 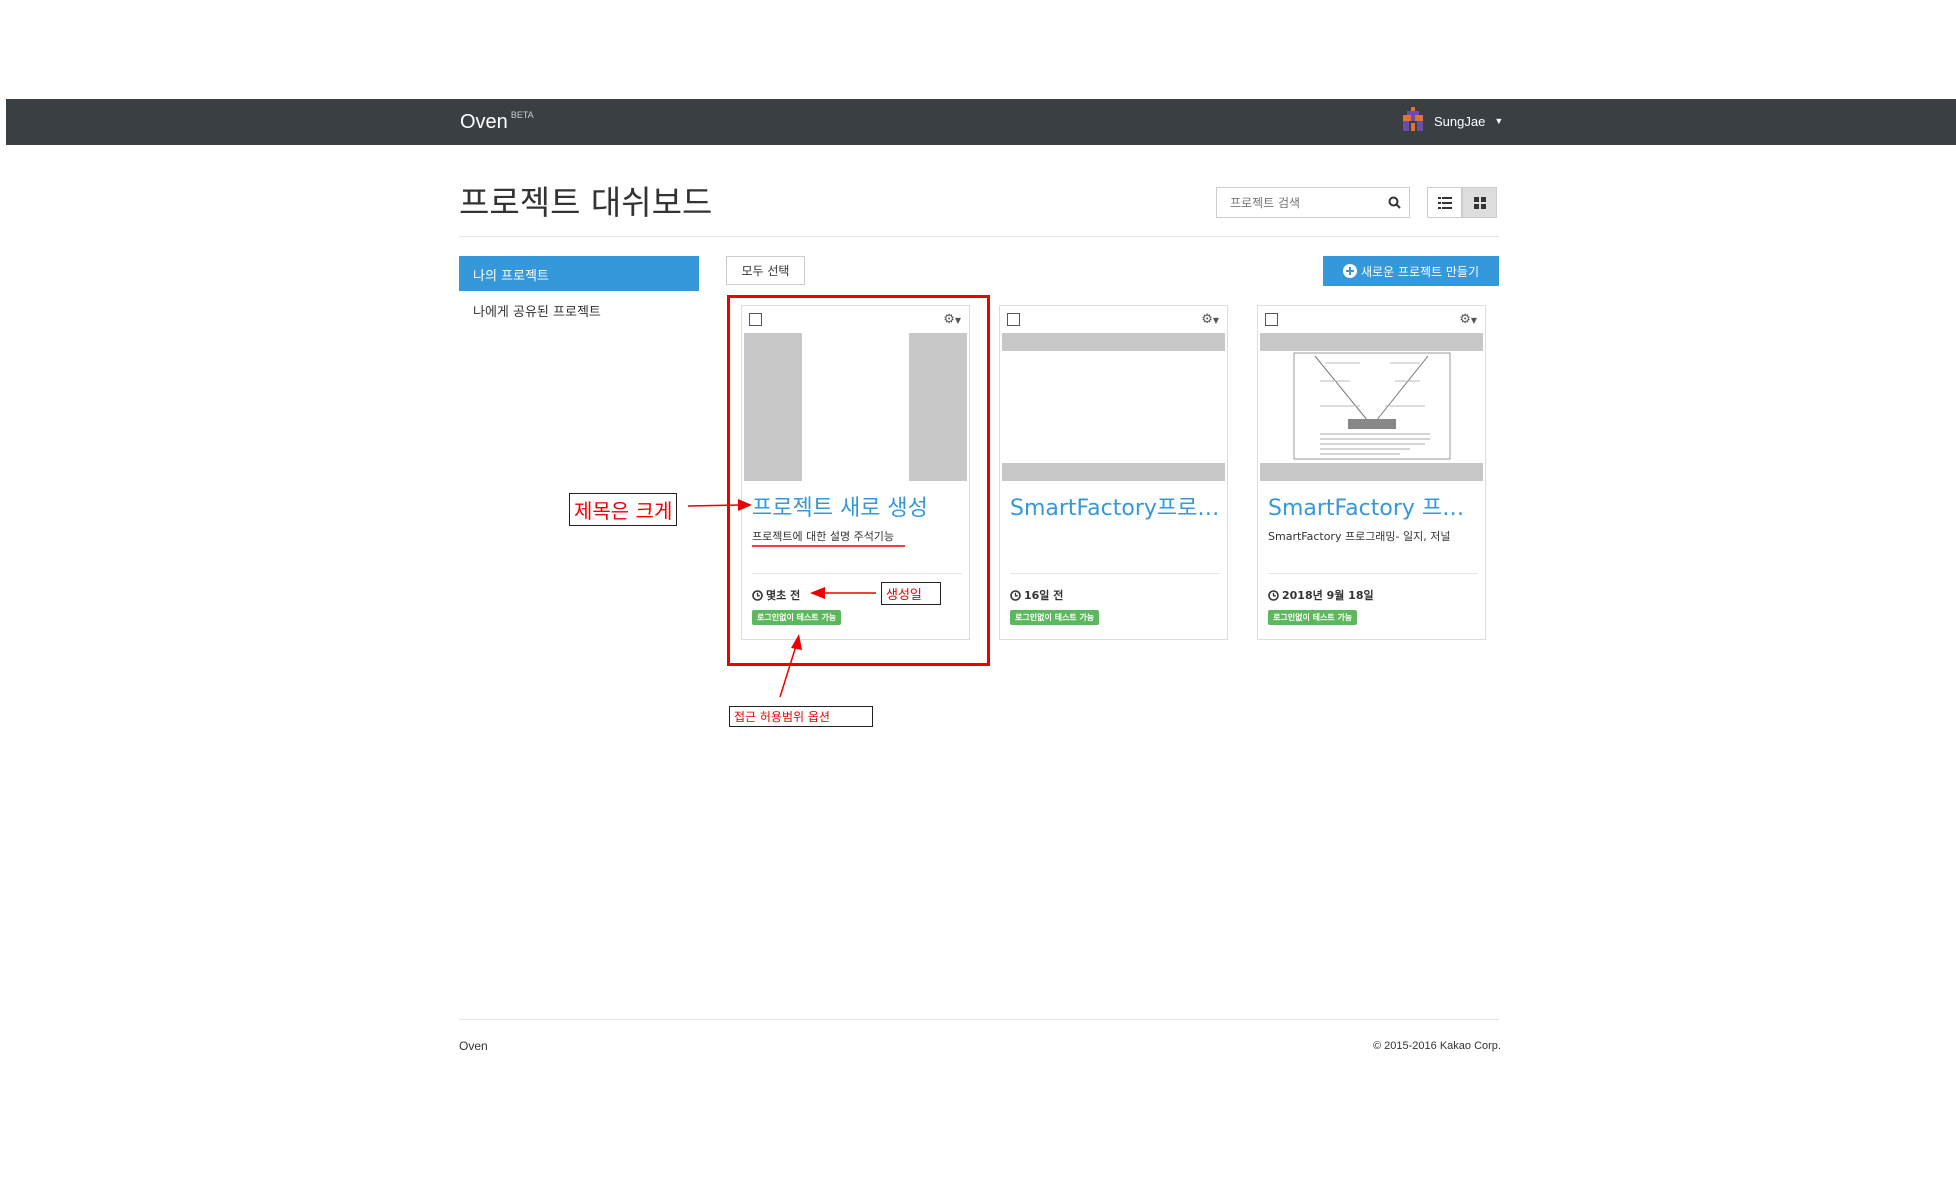 I want to click on annotation-arrowhead-title, so click(x=745, y=505).